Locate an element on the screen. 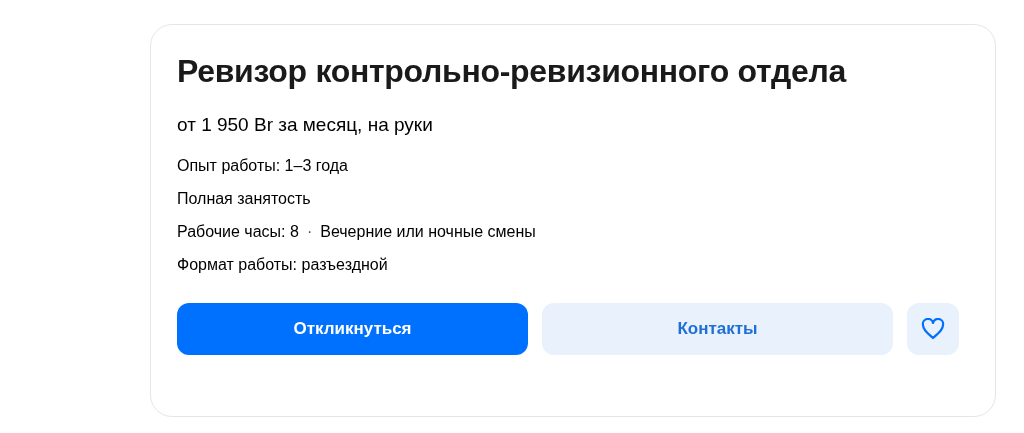  heart-icon is located at coordinates (933, 329).